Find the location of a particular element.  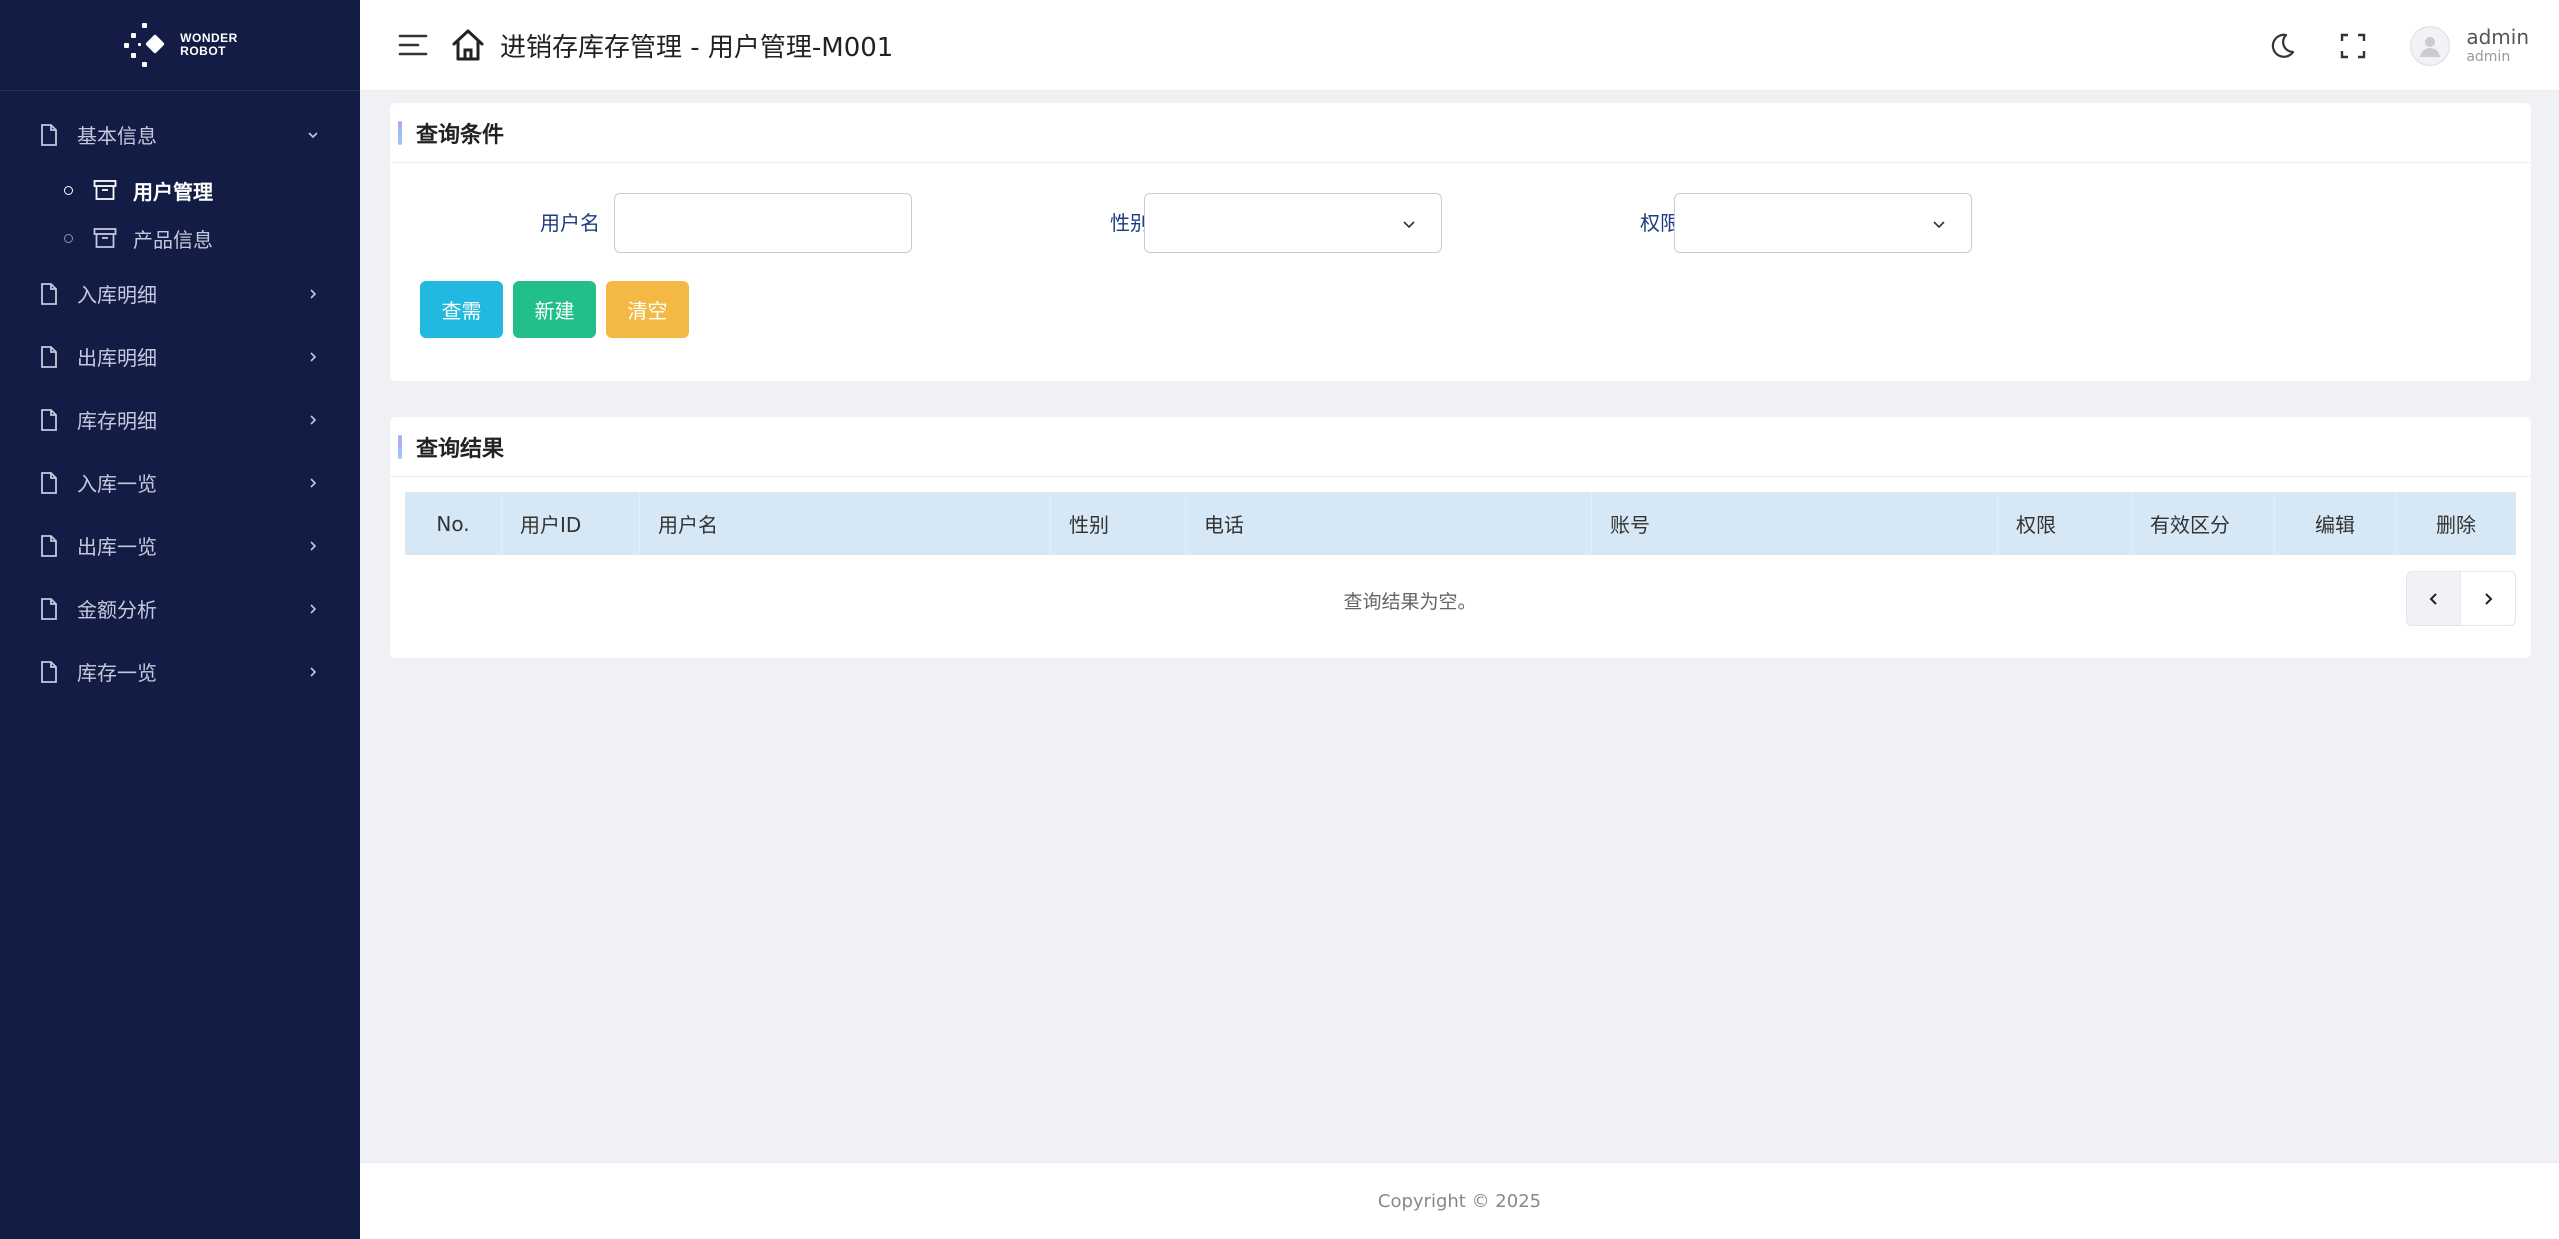

header-actions: admin admin is located at coordinates (2397, 45).